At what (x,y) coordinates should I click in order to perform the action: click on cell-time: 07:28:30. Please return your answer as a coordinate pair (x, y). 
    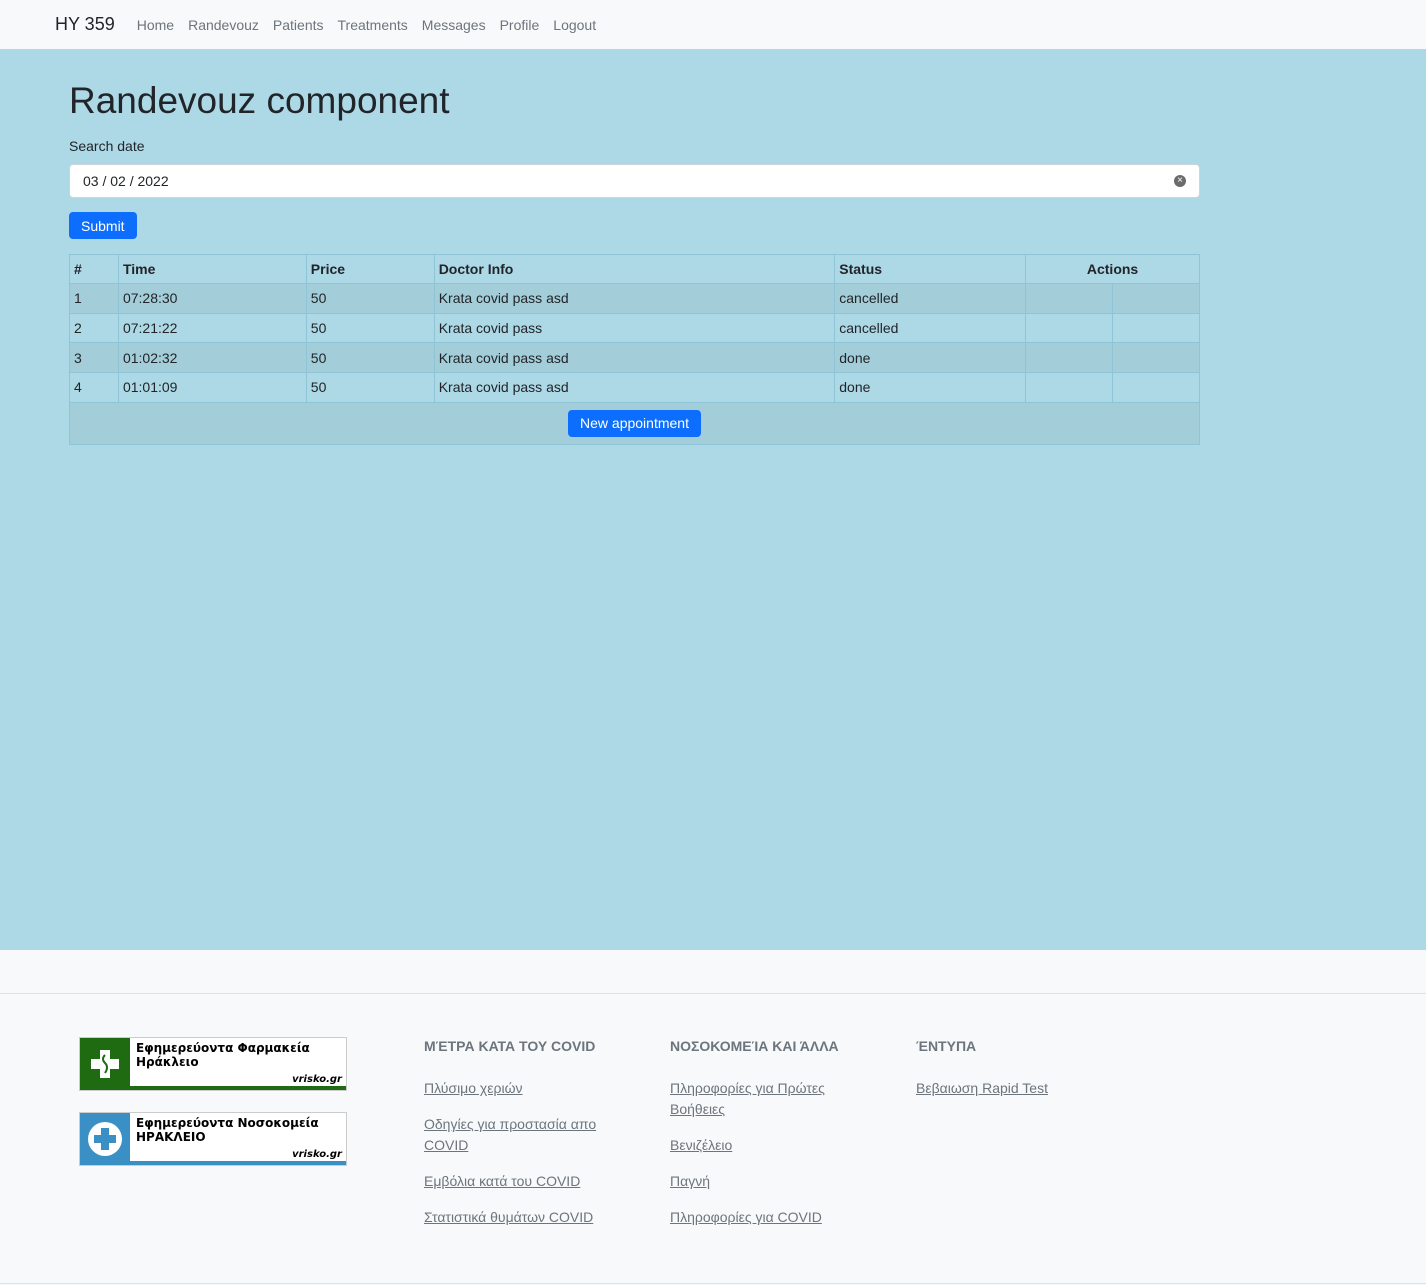
    Looking at the image, I should click on (212, 298).